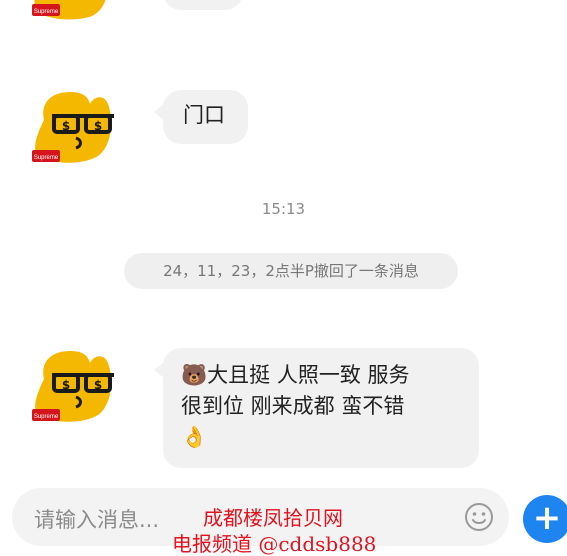 The image size is (567, 556). What do you see at coordinates (295, 375) in the screenshot?
I see `message-text-line: 🐻大且挺 人照一致 服务` at bounding box center [295, 375].